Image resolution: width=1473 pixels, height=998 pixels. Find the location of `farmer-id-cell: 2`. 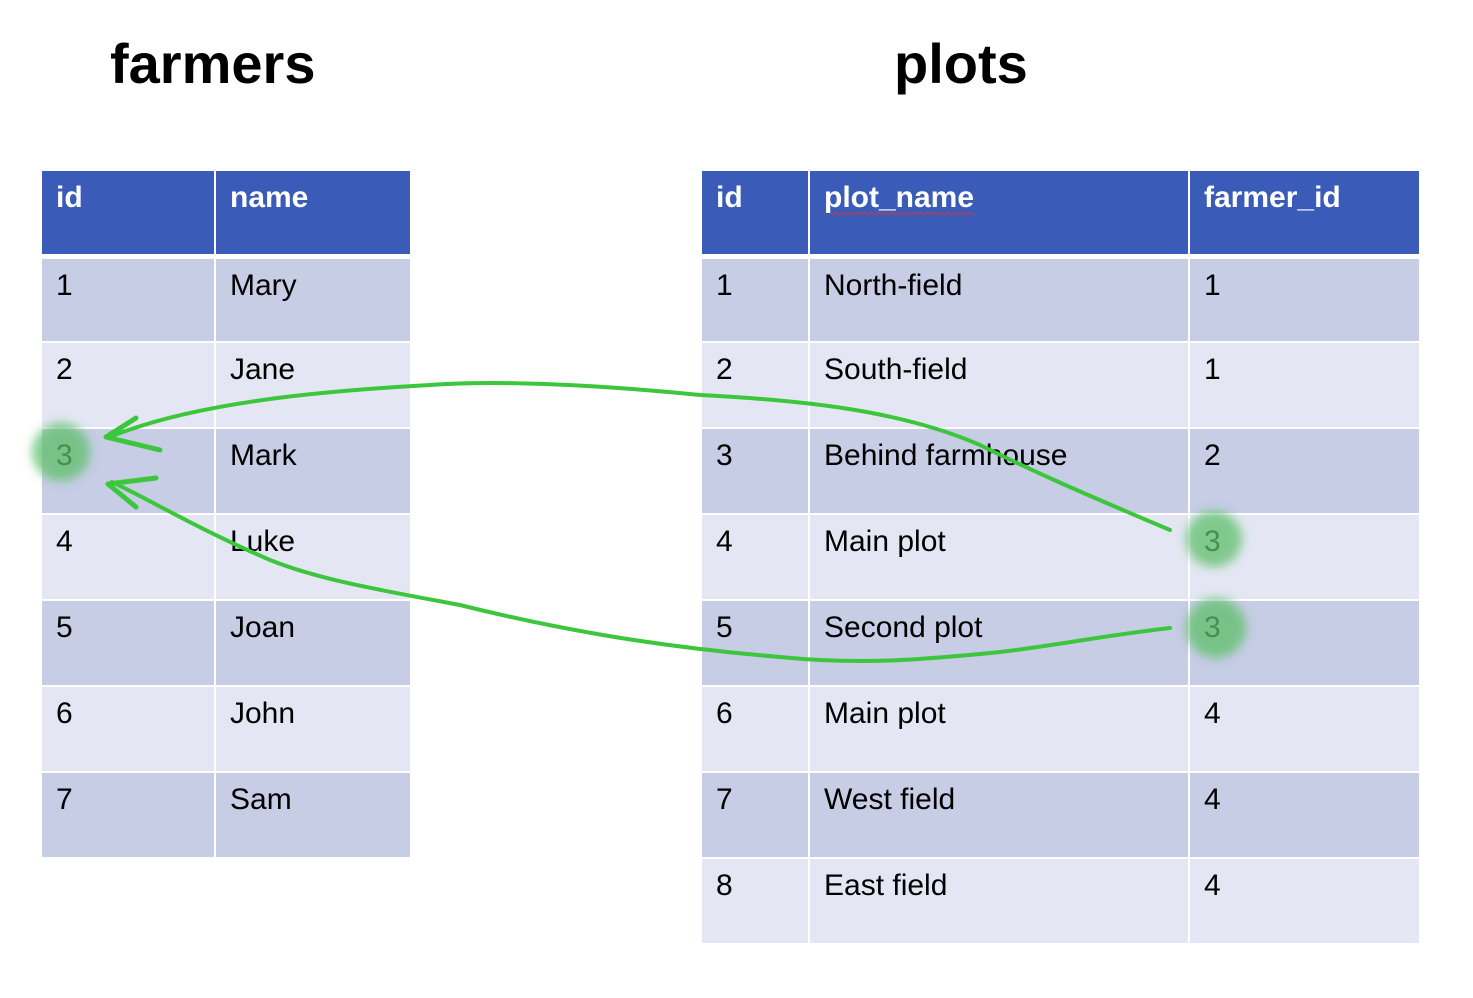

farmer-id-cell: 2 is located at coordinates (128, 385).